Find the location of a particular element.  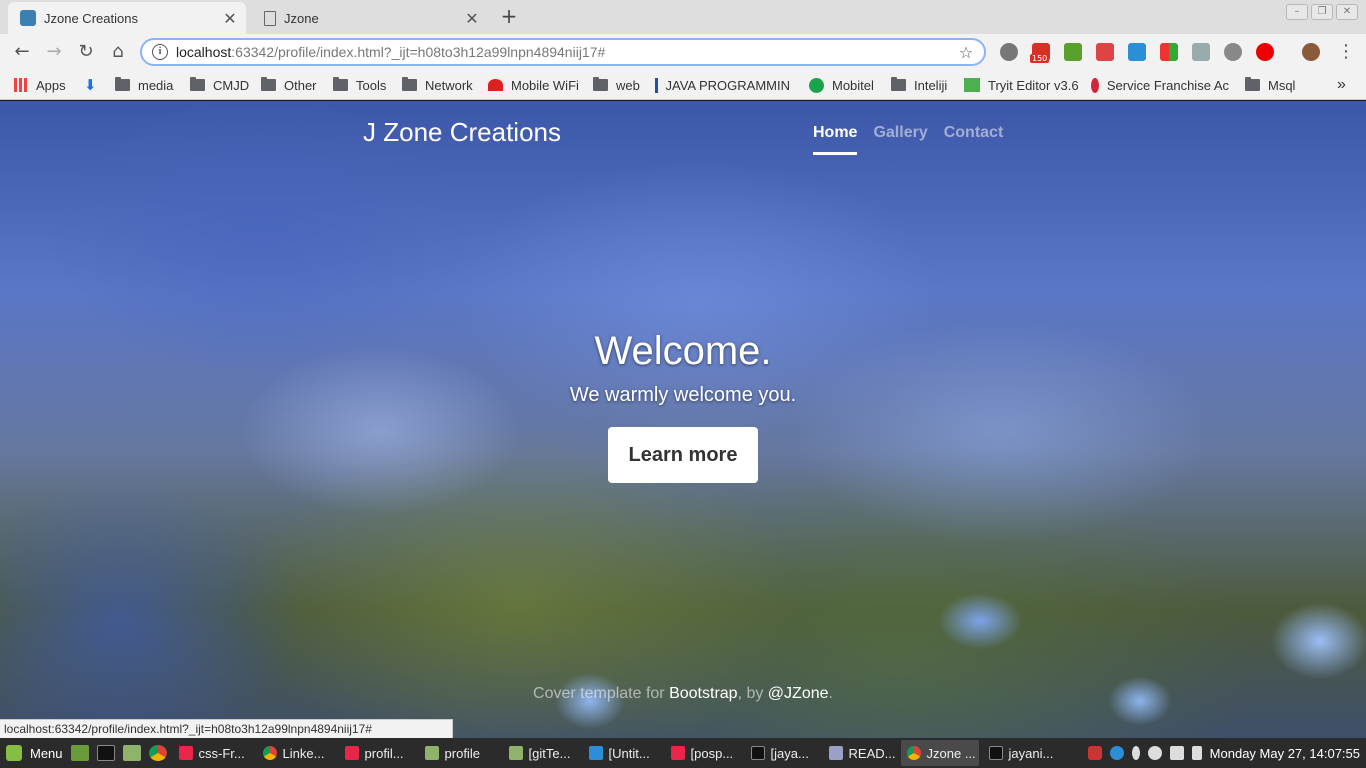

recycle-icon is located at coordinates (1233, 52).